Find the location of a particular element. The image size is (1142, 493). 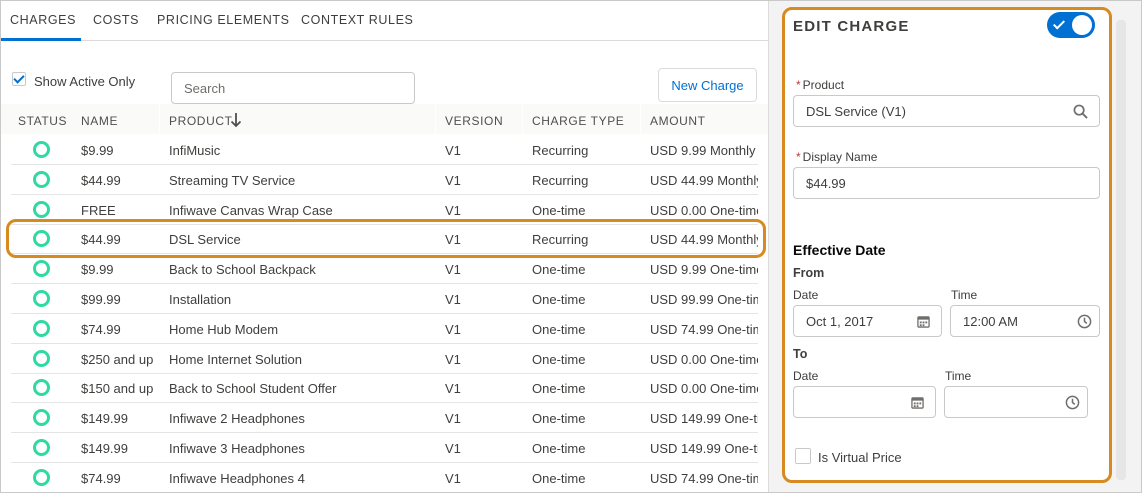

panel-title: EDIT CHARGE is located at coordinates (851, 26).